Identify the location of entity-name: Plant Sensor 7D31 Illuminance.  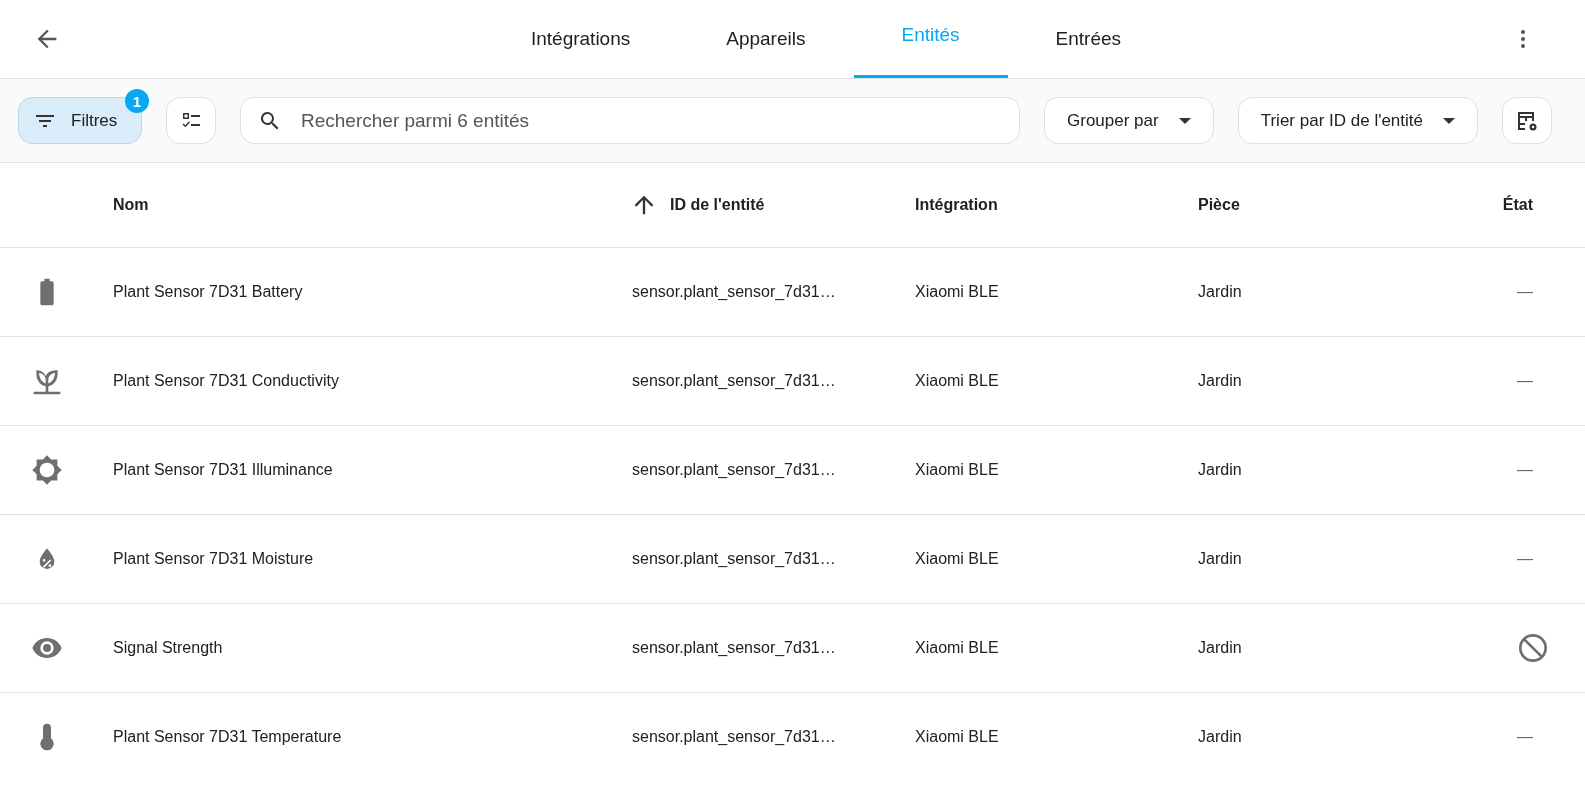
(356, 470).